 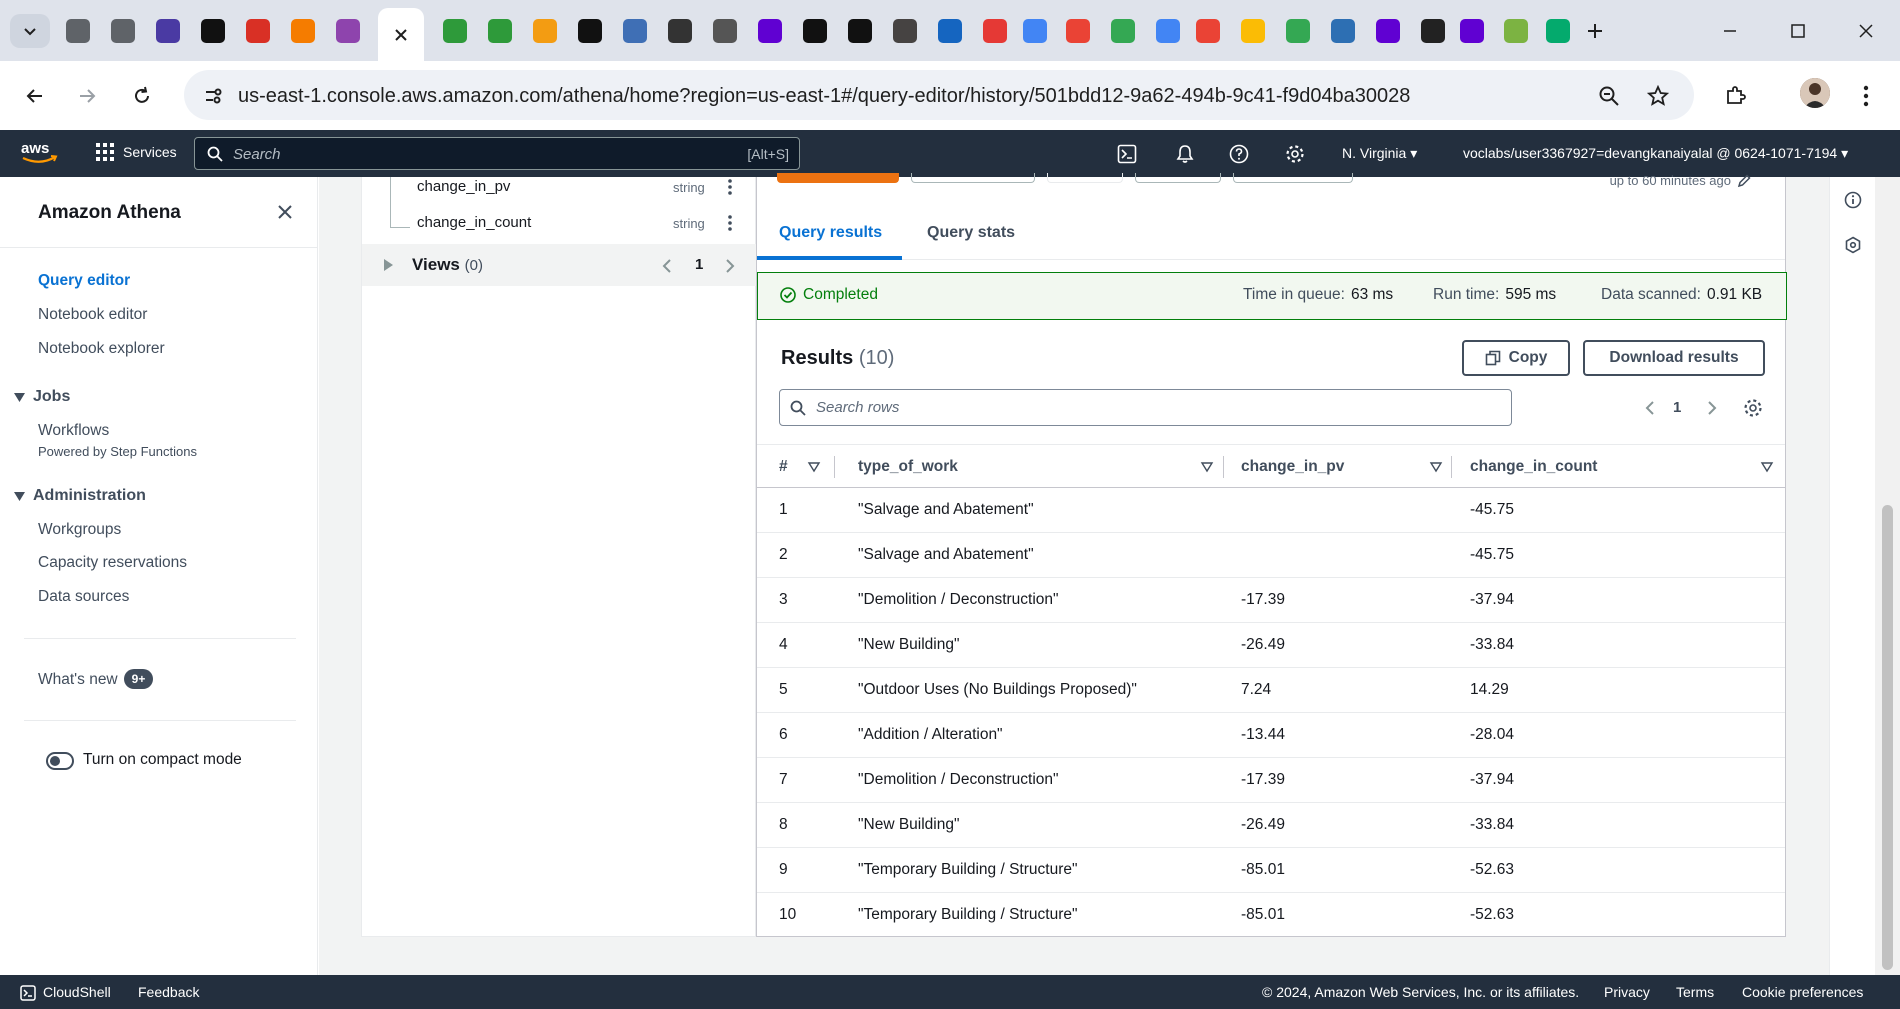 What do you see at coordinates (87, 96) in the screenshot?
I see `forward-button` at bounding box center [87, 96].